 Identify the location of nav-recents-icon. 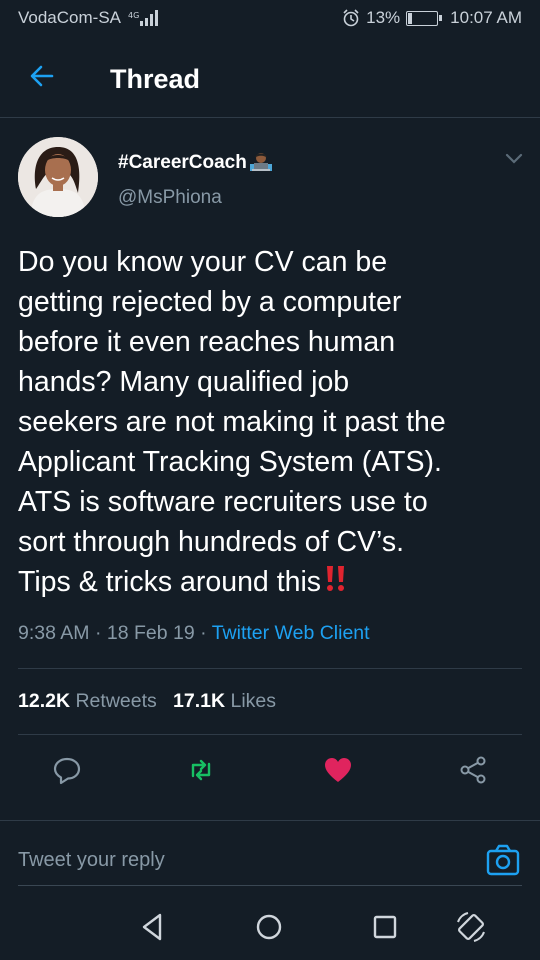
(385, 927).